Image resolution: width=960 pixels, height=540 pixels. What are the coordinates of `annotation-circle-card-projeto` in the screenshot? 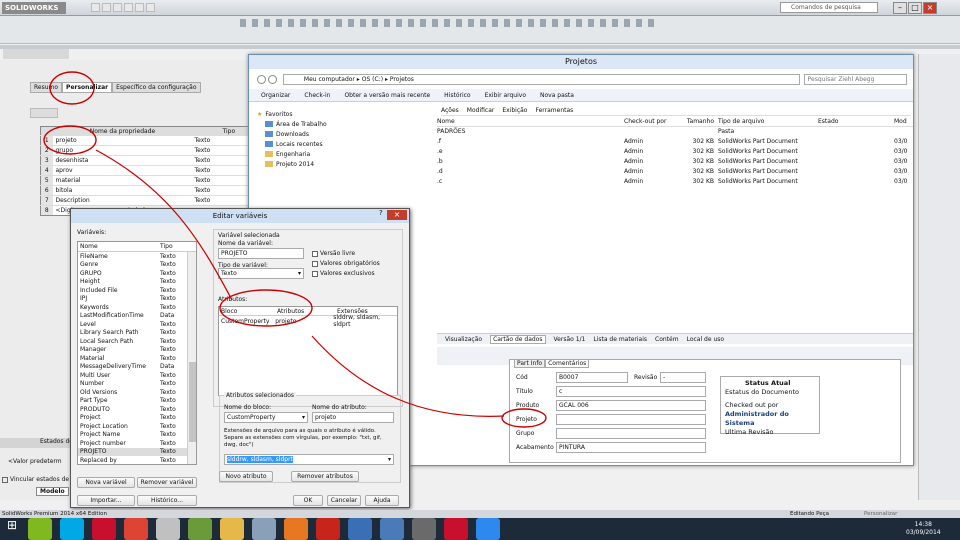 It's located at (524, 418).